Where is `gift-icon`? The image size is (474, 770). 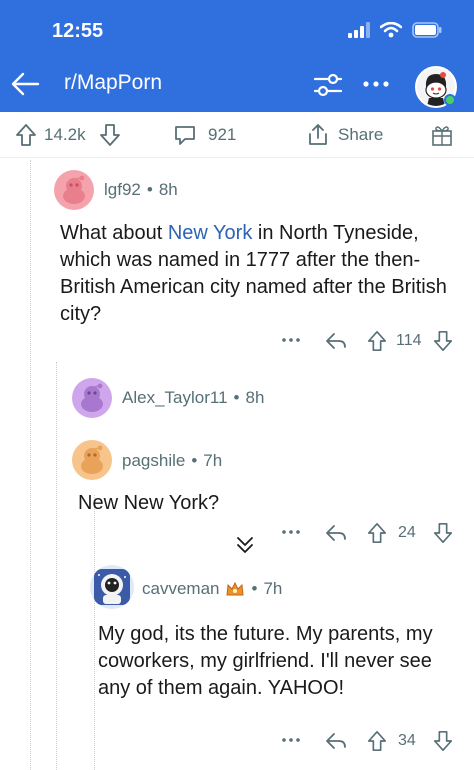
gift-icon is located at coordinates (442, 136).